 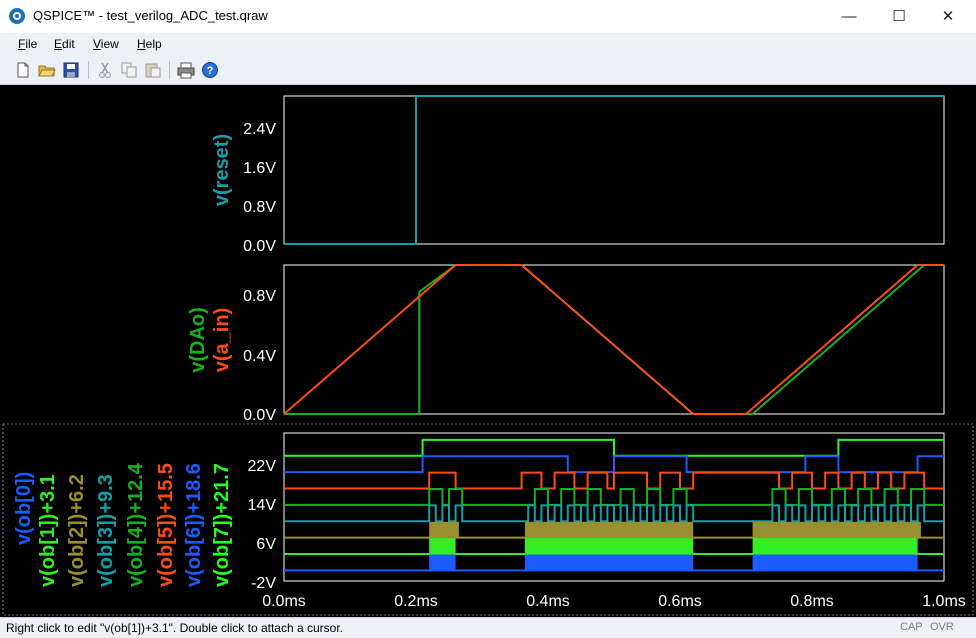 What do you see at coordinates (262, 466) in the screenshot?
I see `y-tick-label: 22V` at bounding box center [262, 466].